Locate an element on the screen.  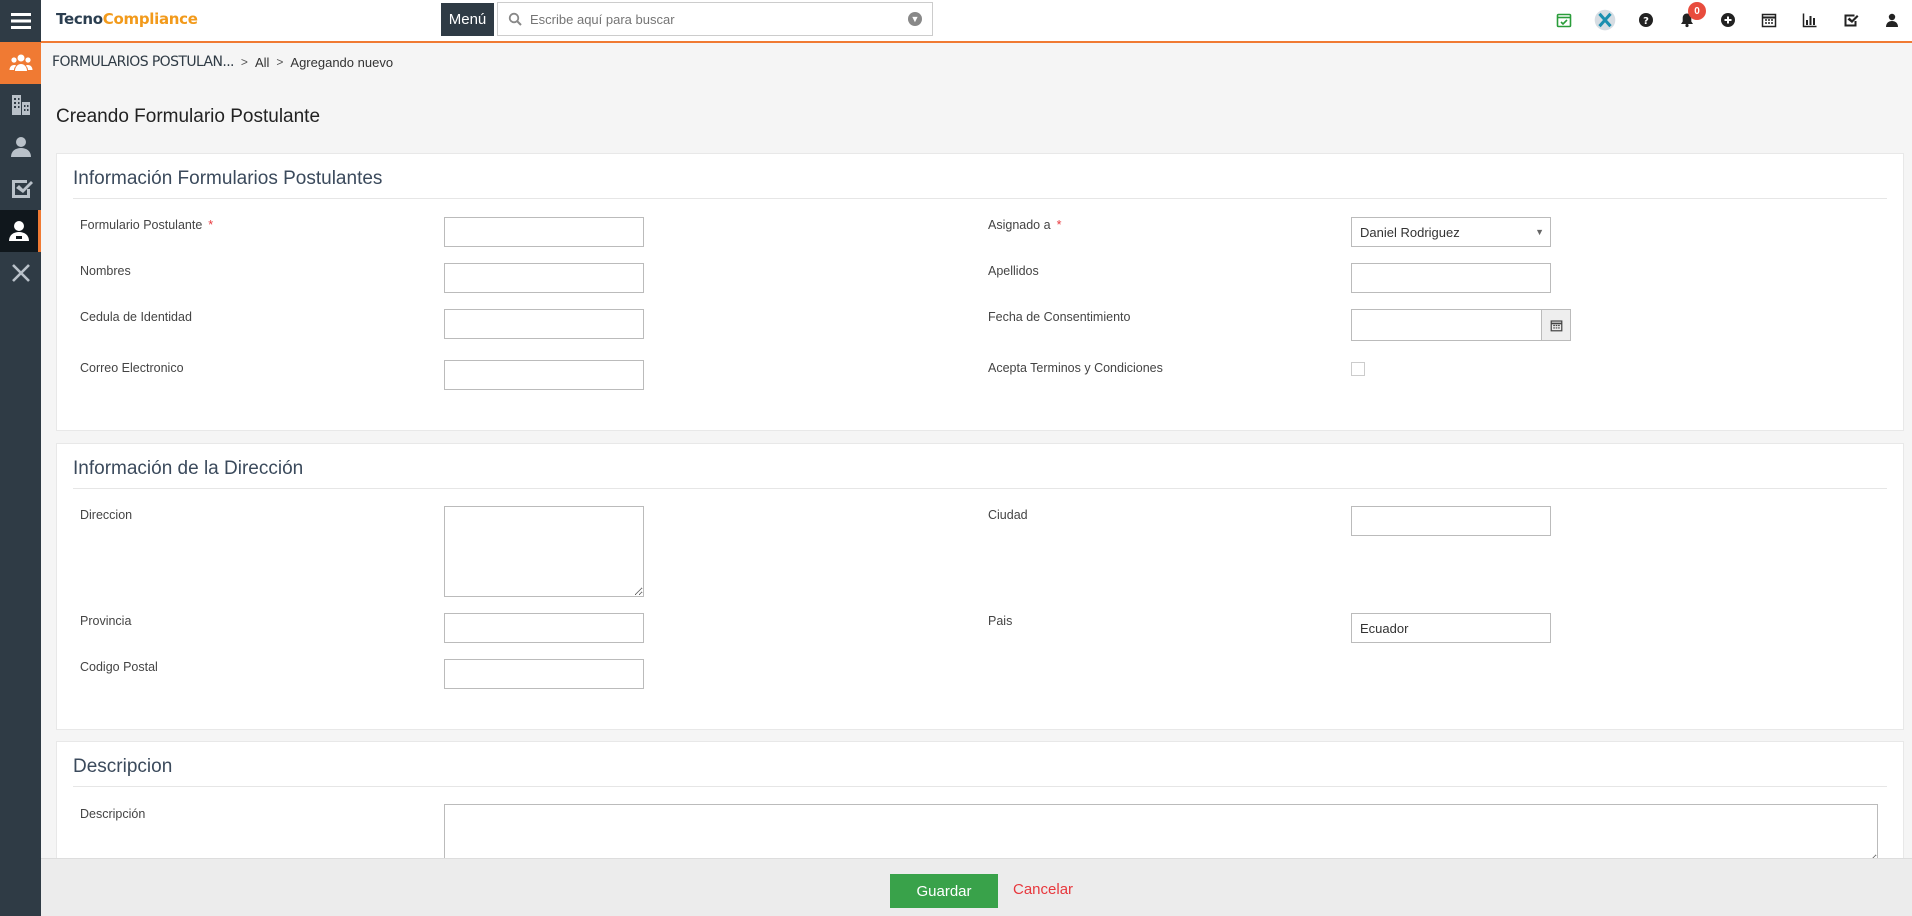
sidebar-item-groups is located at coordinates (20, 63).